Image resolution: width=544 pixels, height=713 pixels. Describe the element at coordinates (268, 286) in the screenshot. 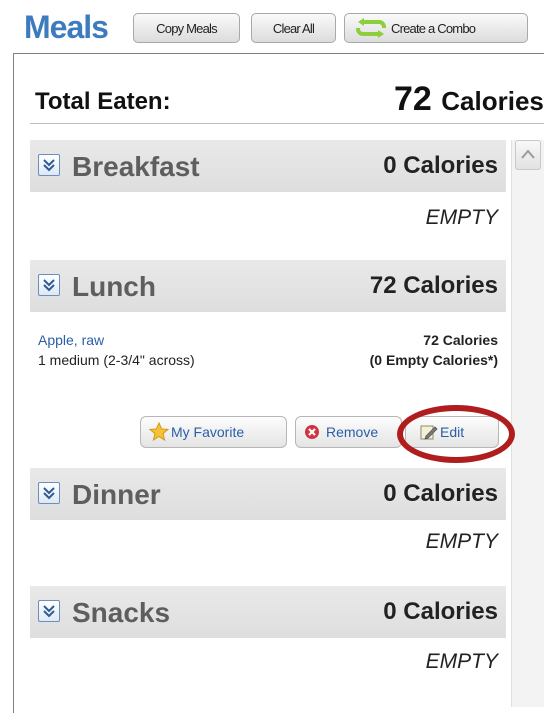

I see `meal-header-lunch: Lunch 72 Calories` at that location.